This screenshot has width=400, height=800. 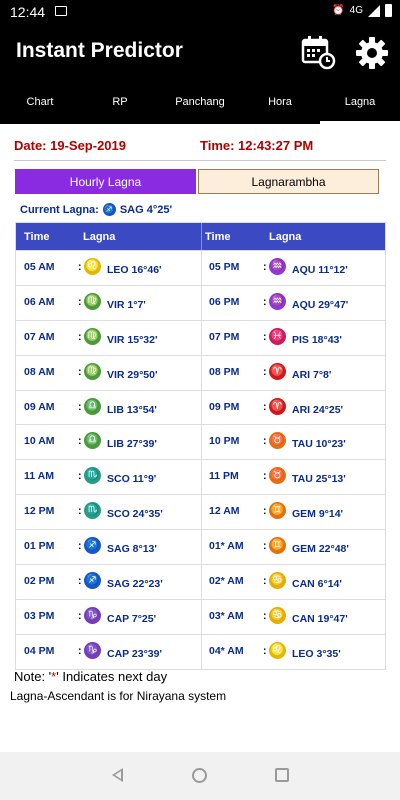 I want to click on note-suffix: ' Indicates next day, so click(x=112, y=676).